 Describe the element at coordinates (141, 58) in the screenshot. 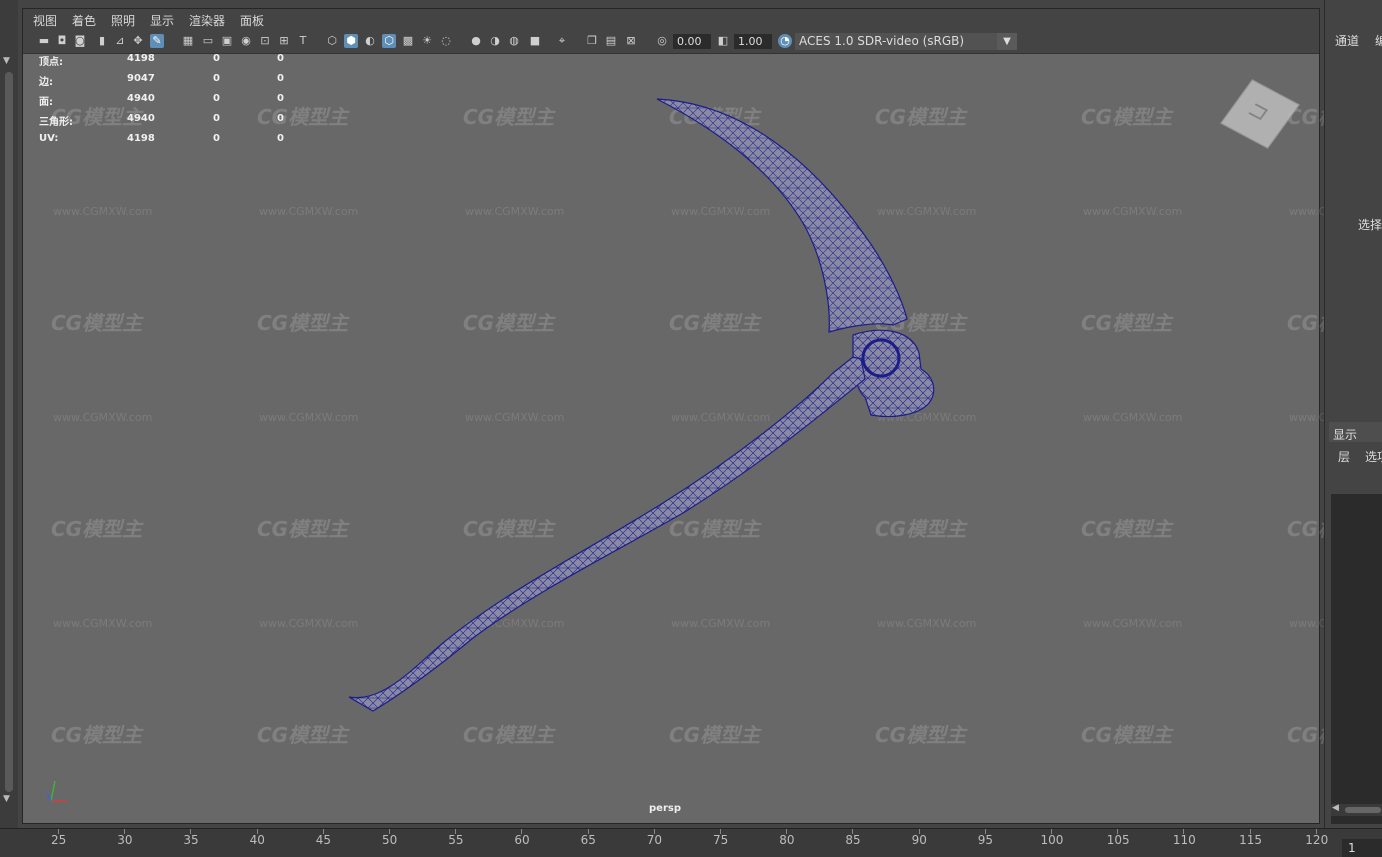

I see `hud-value: 4198` at that location.